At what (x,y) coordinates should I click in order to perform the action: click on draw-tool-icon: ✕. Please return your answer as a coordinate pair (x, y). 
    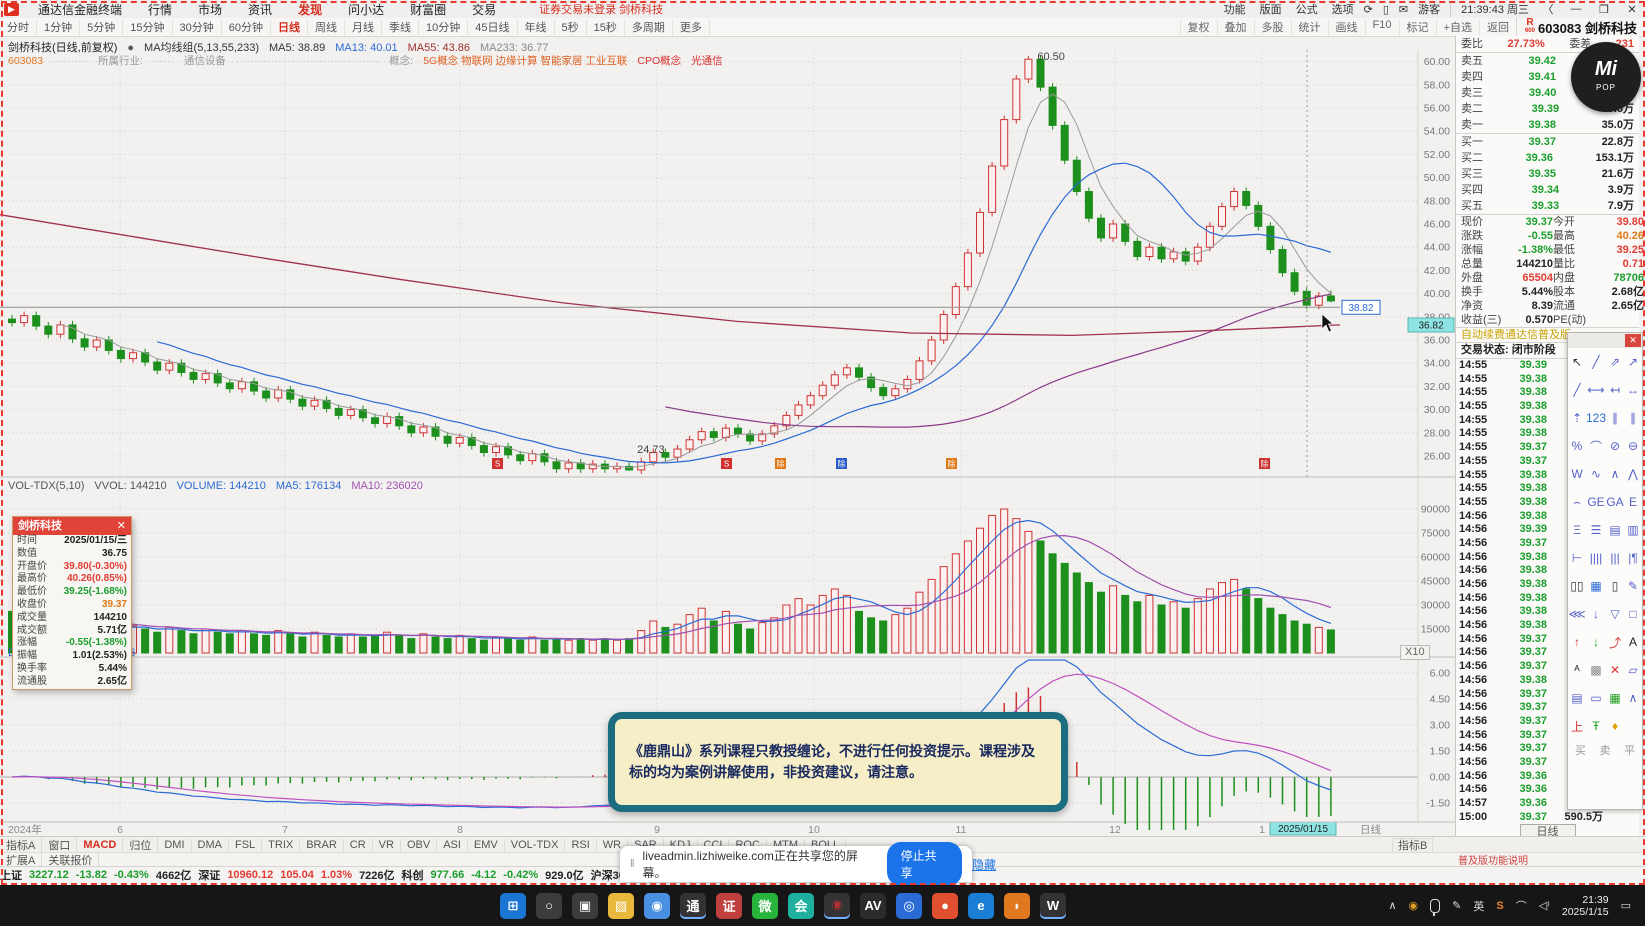
    Looking at the image, I should click on (1615, 670).